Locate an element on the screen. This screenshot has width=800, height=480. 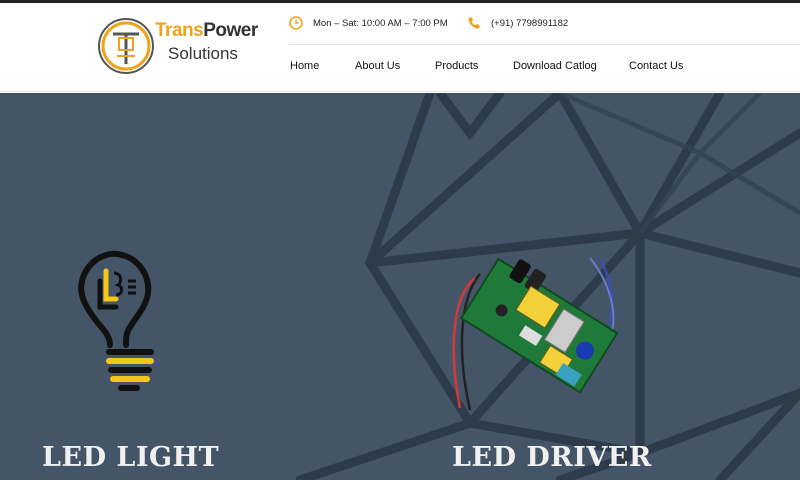
brand-subtitle: Solutions is located at coordinates (203, 53).